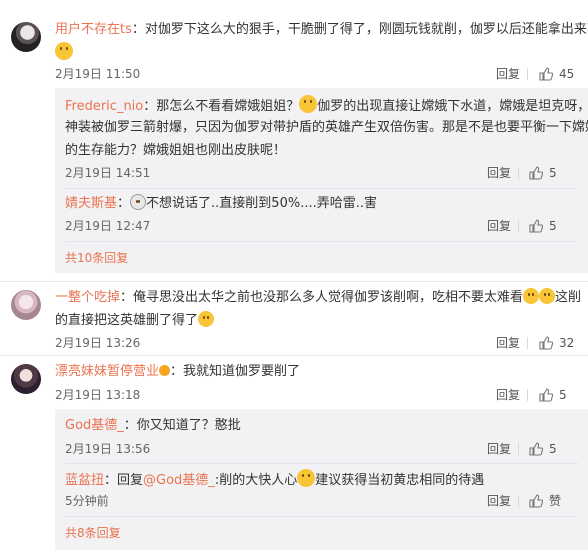 The image size is (588, 550). Describe the element at coordinates (318, 296) in the screenshot. I see `comment-text: 一整个吃掉：俺寻思没出太华之前也没那么多人觉得伽罗该削啊，吃相不要太难看 这削` at that location.